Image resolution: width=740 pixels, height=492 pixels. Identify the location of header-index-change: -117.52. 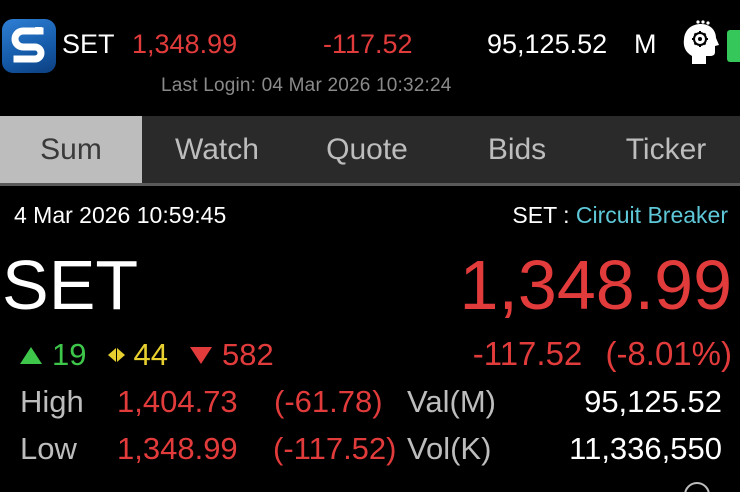
(368, 44).